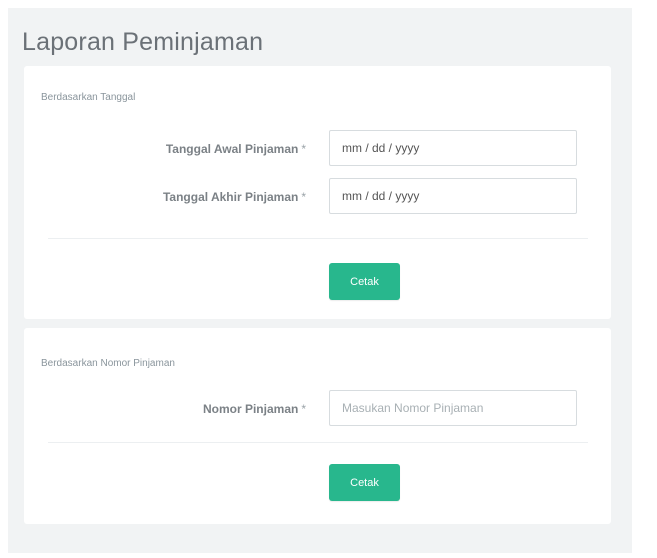 This screenshot has height=558, width=657. What do you see at coordinates (143, 42) in the screenshot?
I see `page-title: Laporan Peminjaman` at bounding box center [143, 42].